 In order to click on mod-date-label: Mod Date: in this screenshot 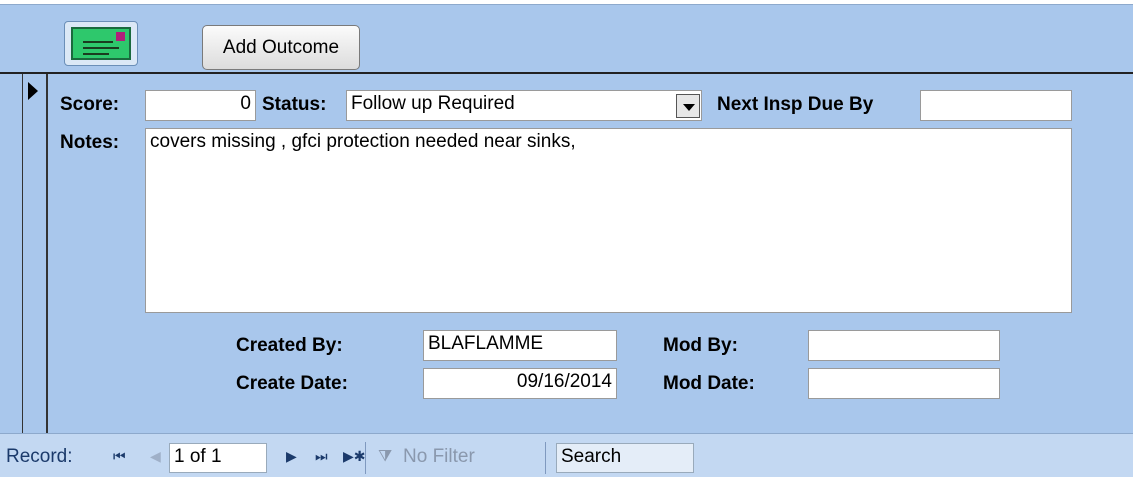, I will do `click(709, 383)`.